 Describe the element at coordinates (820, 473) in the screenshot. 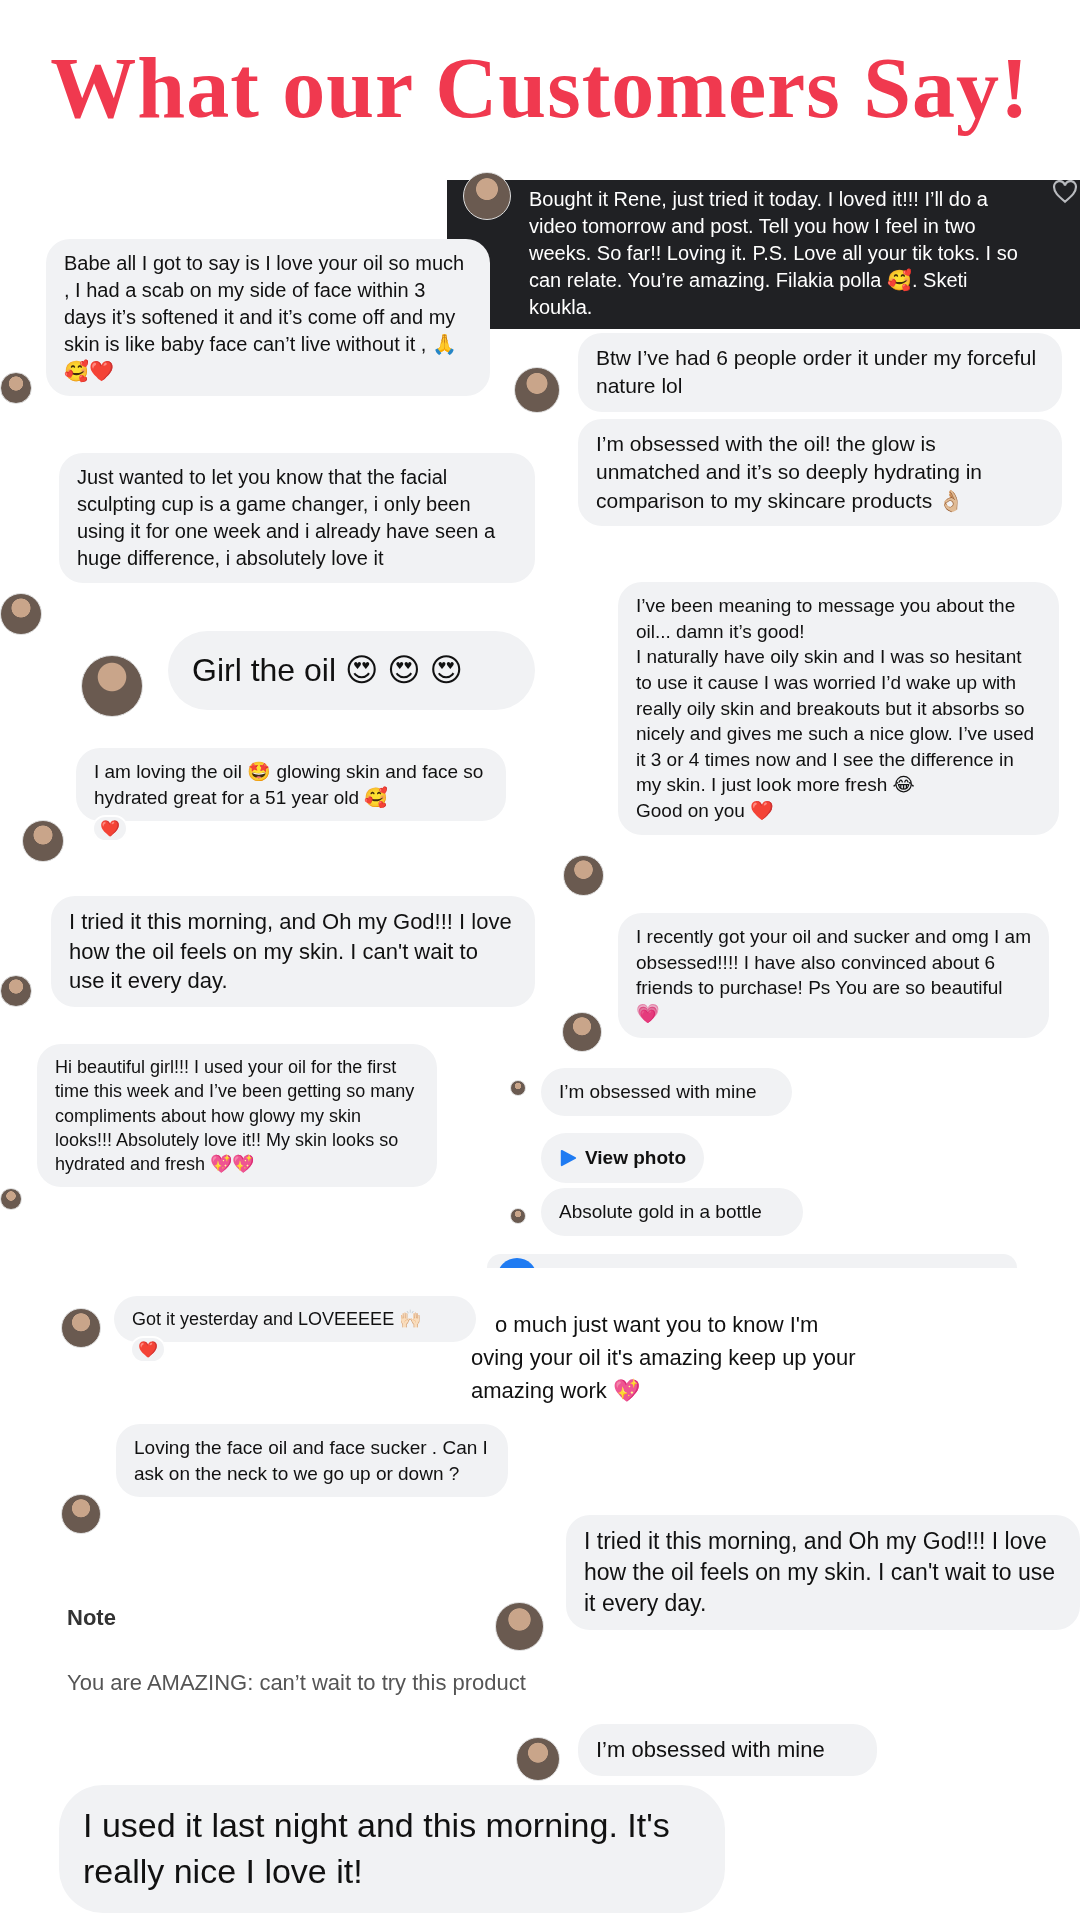

I see `message-bubble: I’m obsessed with the oil! the glow is unmatched and it’s so deeply hydrating in comparison to my skincare products 👌🏼` at that location.